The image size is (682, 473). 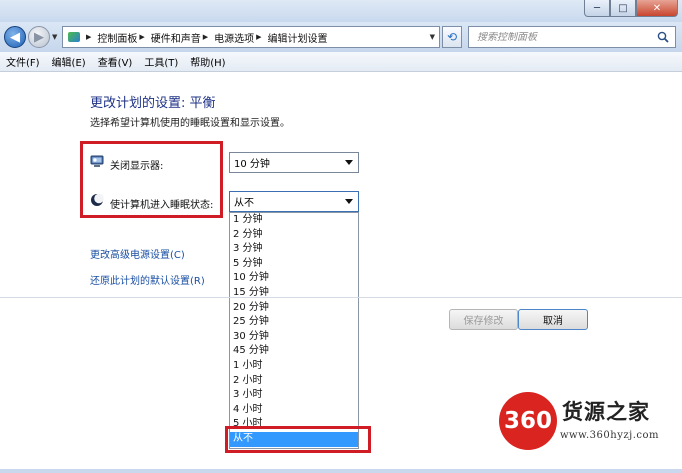 I want to click on sleep-option: 4 小时, so click(x=294, y=410).